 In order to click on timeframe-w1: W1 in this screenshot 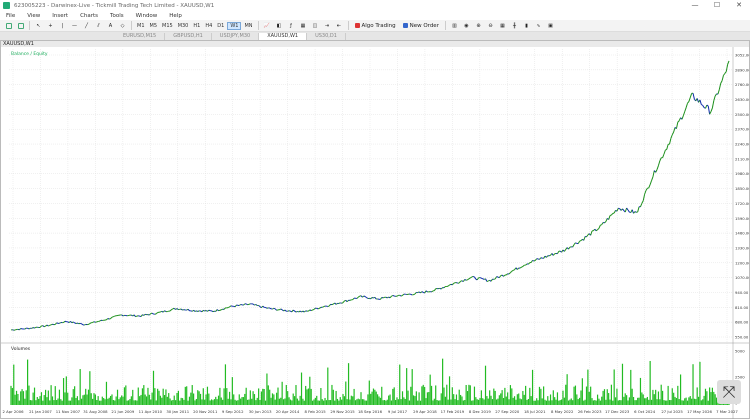, I will do `click(234, 25)`.